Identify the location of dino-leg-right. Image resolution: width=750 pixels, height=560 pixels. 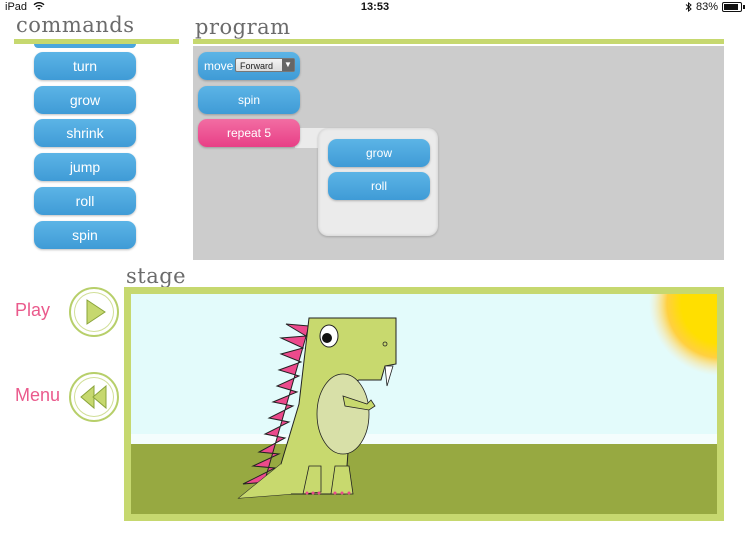
(342, 480).